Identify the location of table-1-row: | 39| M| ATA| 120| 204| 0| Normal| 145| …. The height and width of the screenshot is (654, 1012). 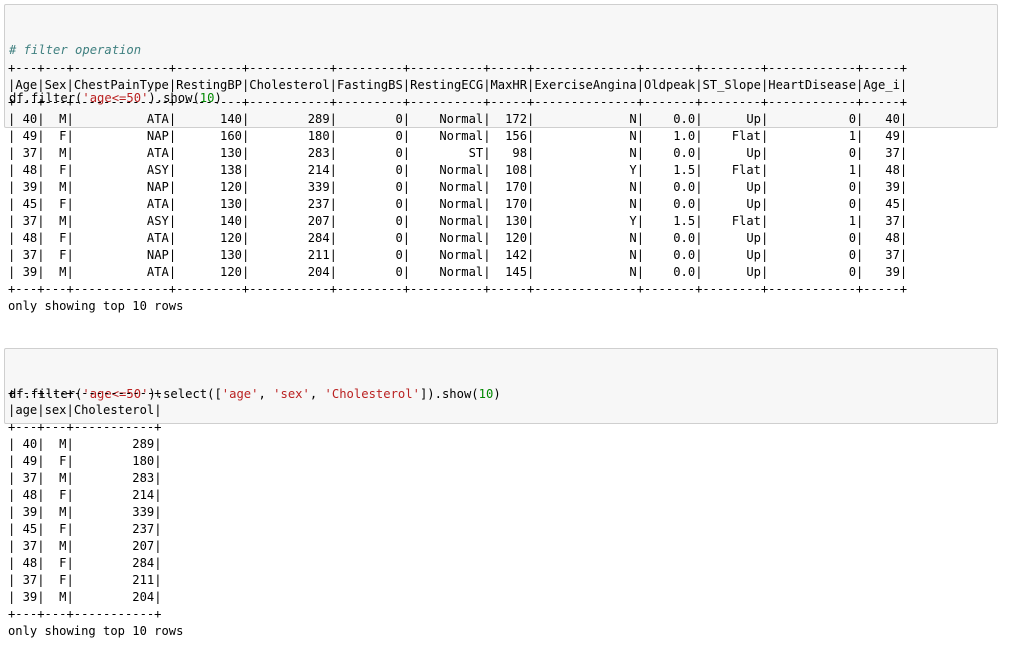
(458, 272).